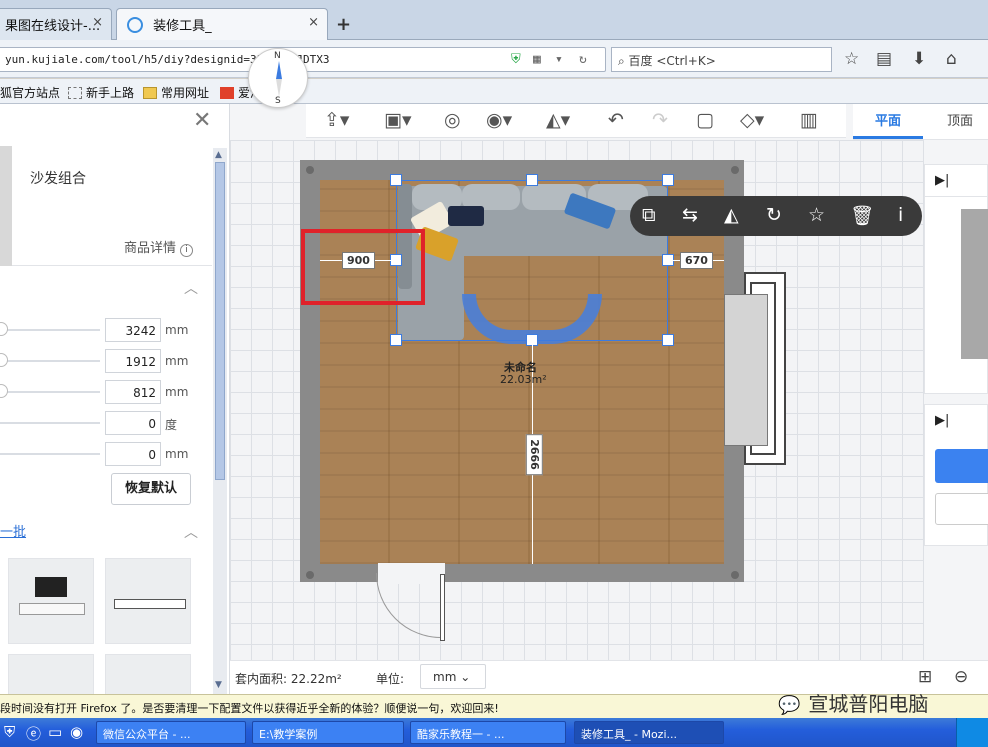  What do you see at coordinates (288, 679) in the screenshot?
I see `inner-area-label: 套内面积: 22.22m²` at bounding box center [288, 679].